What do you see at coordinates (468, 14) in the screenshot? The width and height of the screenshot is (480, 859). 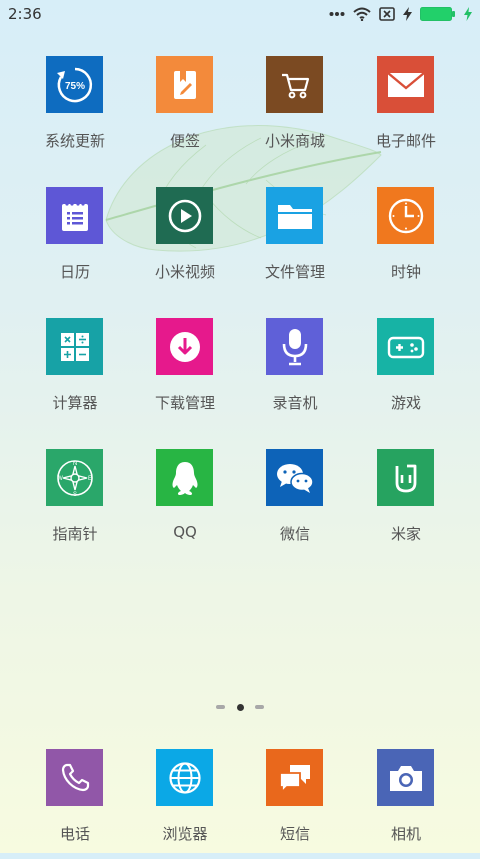 I see `charging-indicator-icon` at bounding box center [468, 14].